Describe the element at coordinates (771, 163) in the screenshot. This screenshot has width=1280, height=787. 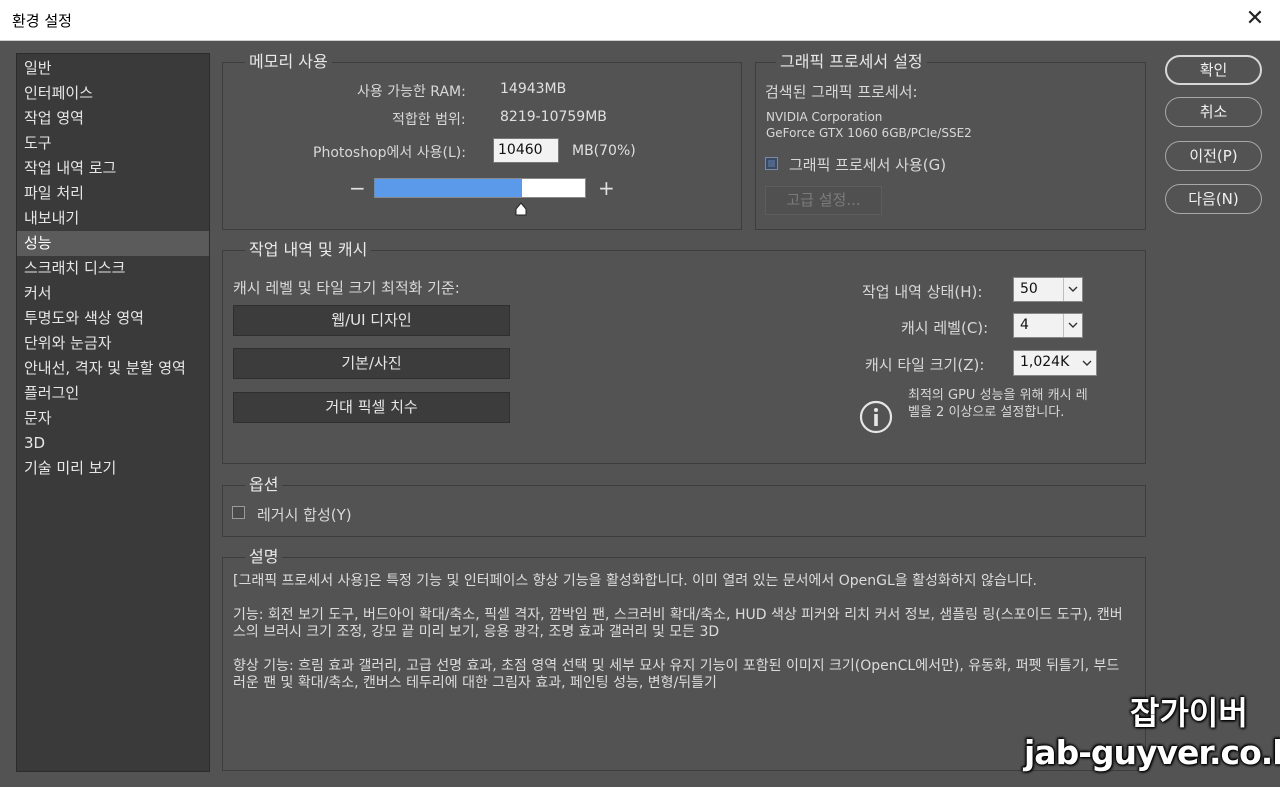
I see `use-gpu-checkbox` at that location.